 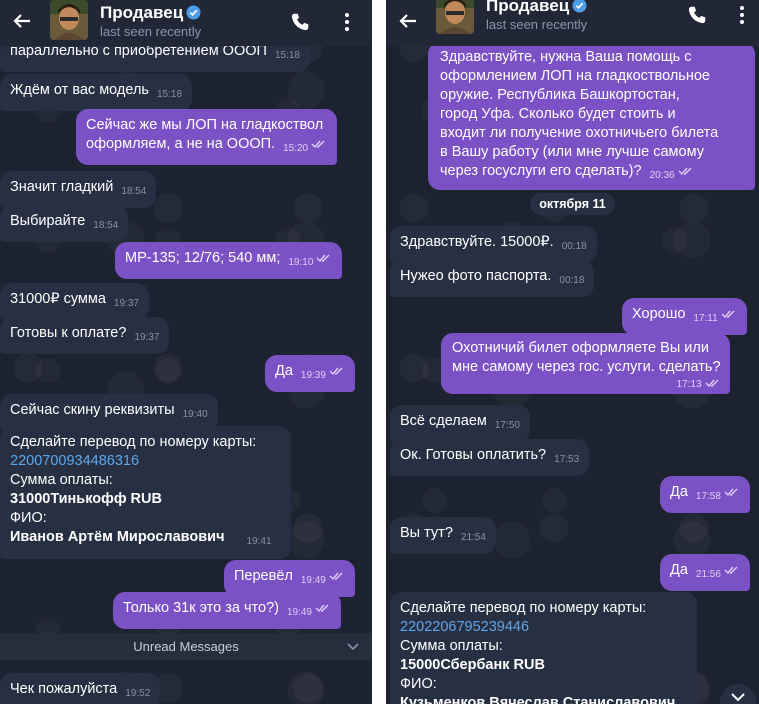 What do you see at coordinates (460, 423) in the screenshot?
I see `message-incoming: Всё сделаем 17:50` at bounding box center [460, 423].